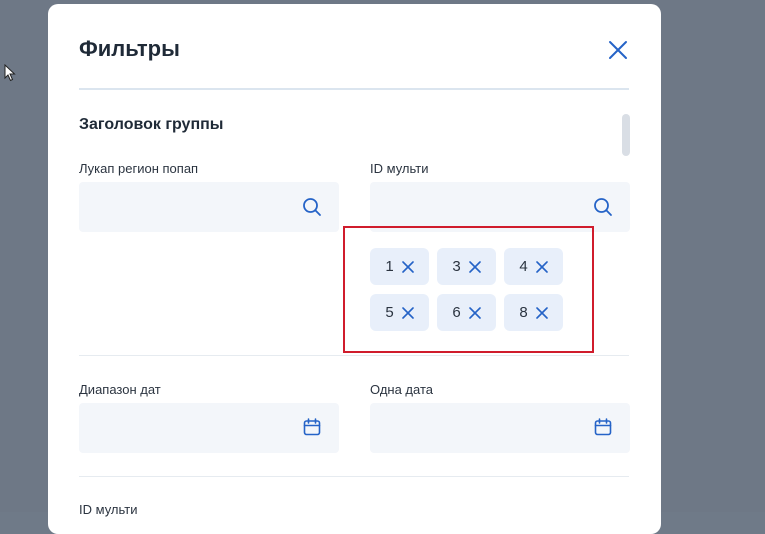  I want to click on single-date-input, so click(500, 428).